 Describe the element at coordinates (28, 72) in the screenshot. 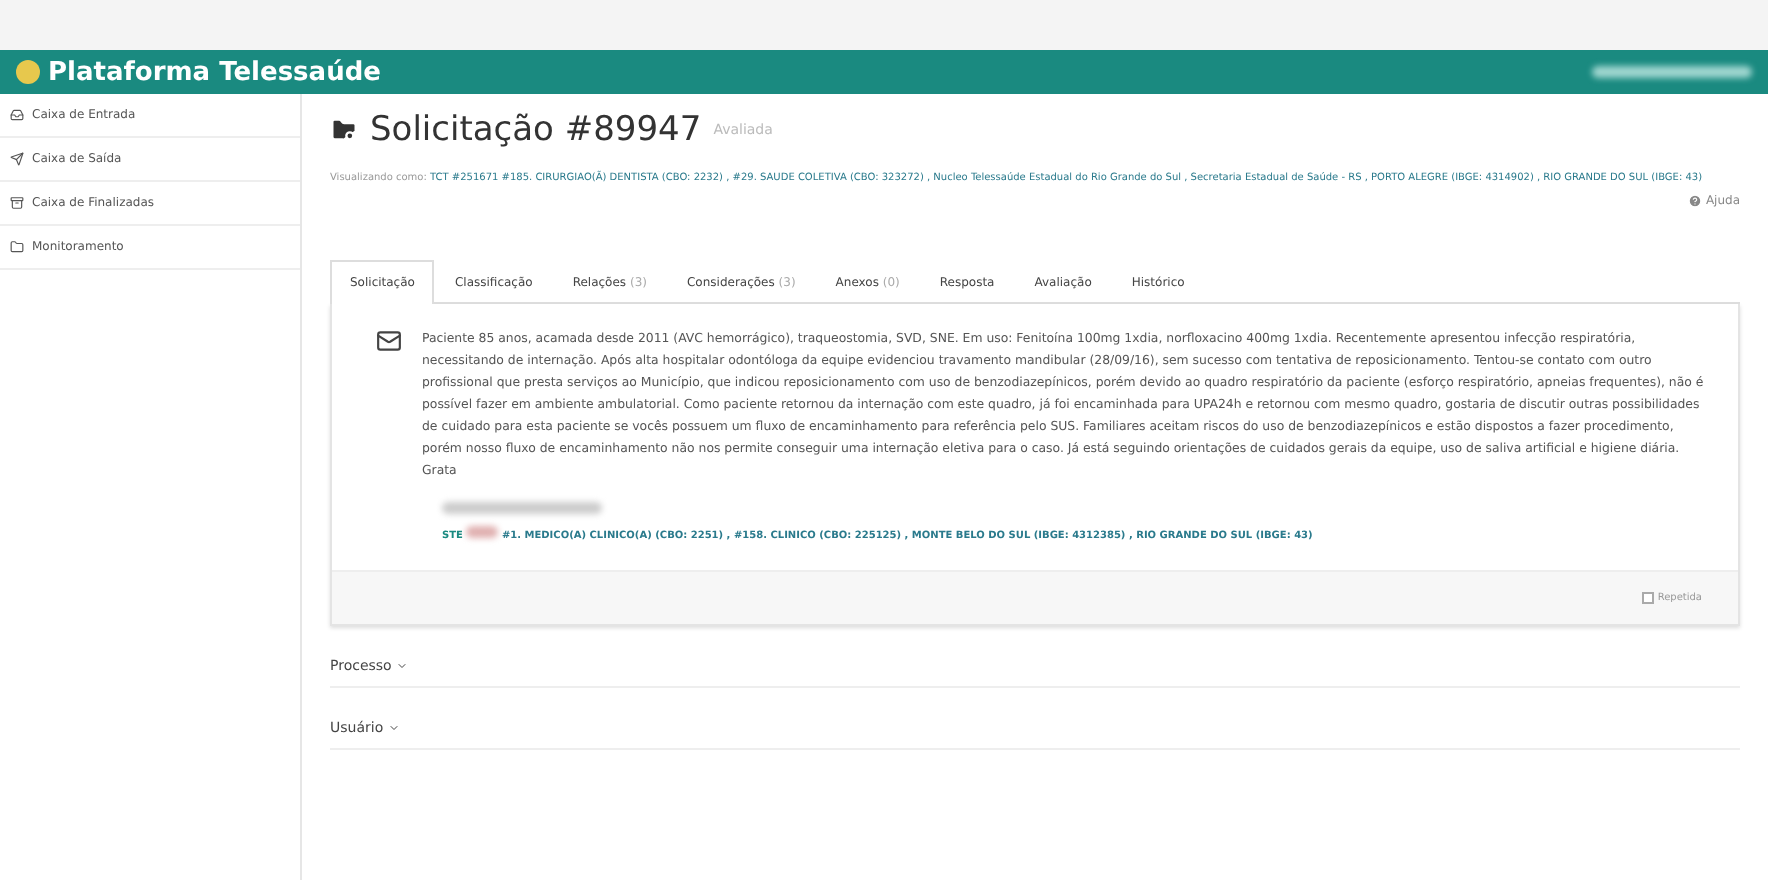

I see `logo-icon` at that location.